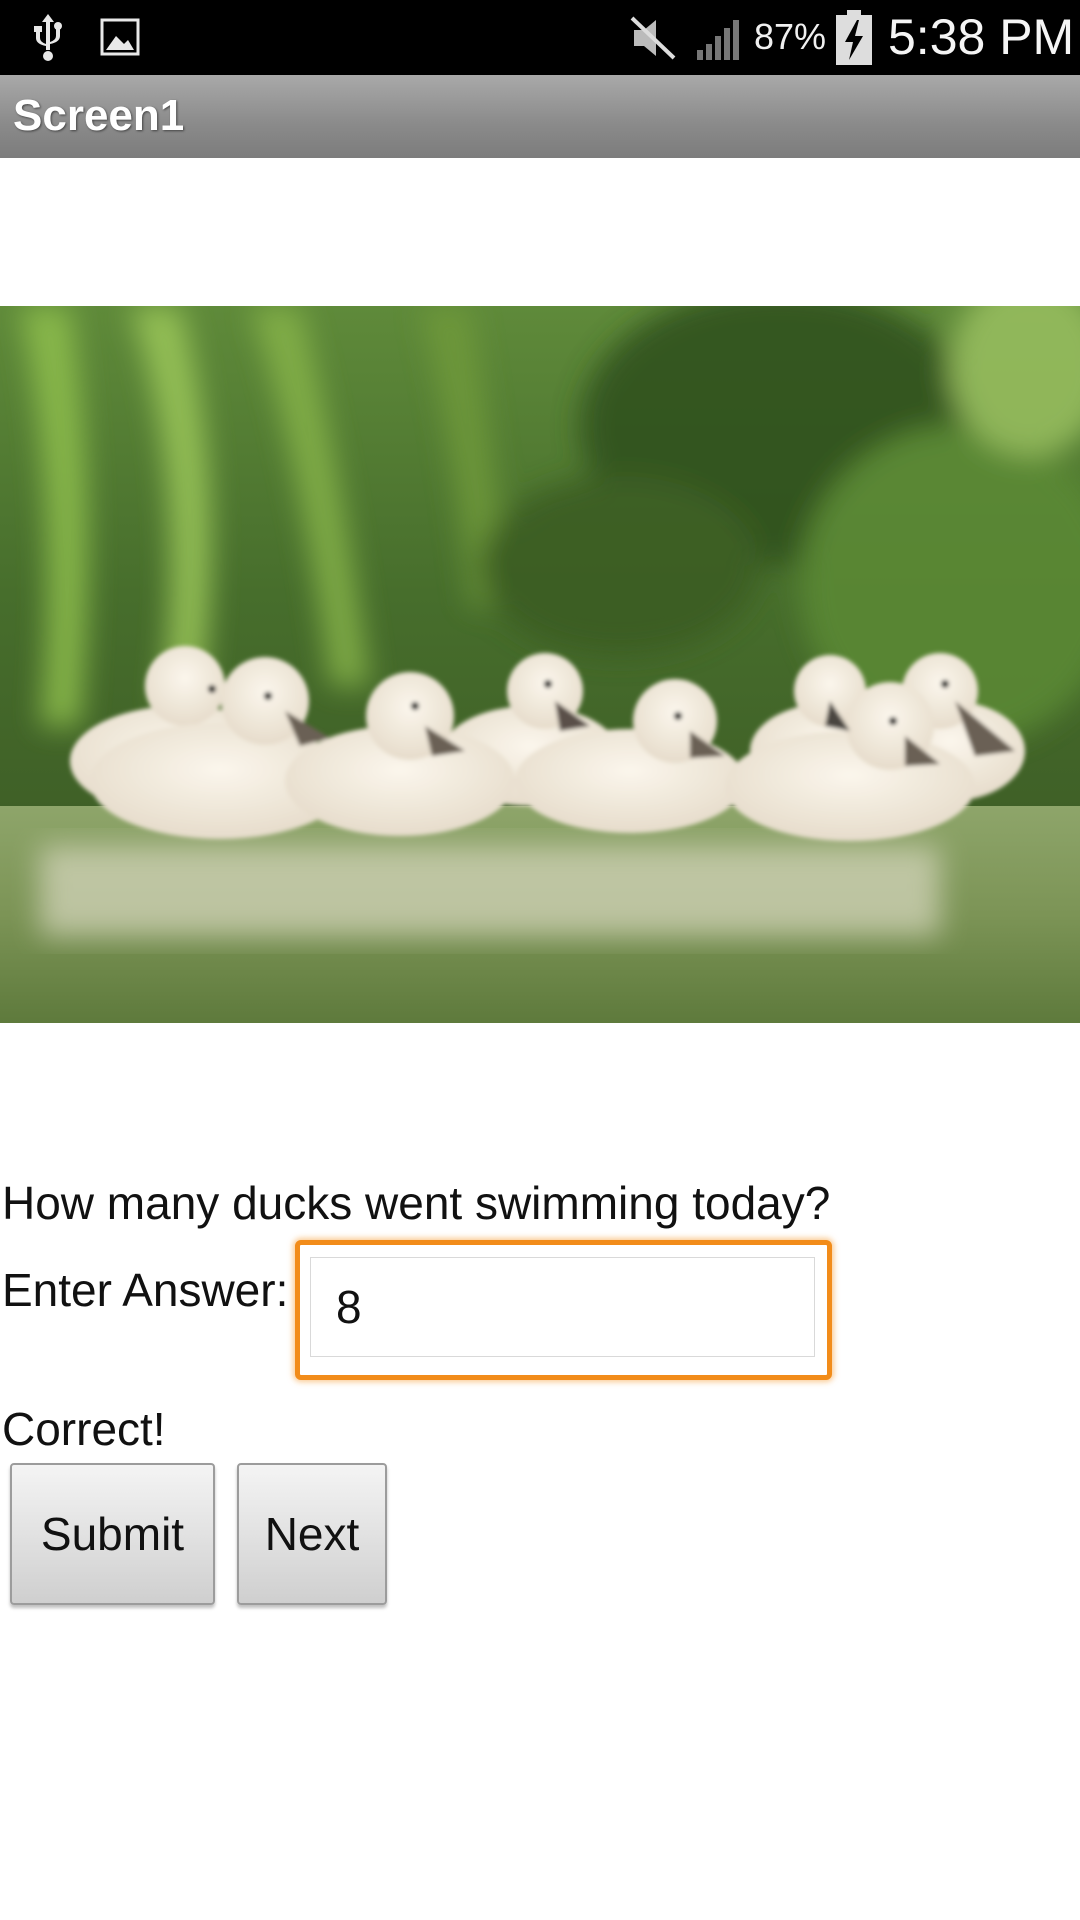 Image resolution: width=1080 pixels, height=1920 pixels. I want to click on answer-field-frame, so click(563, 1310).